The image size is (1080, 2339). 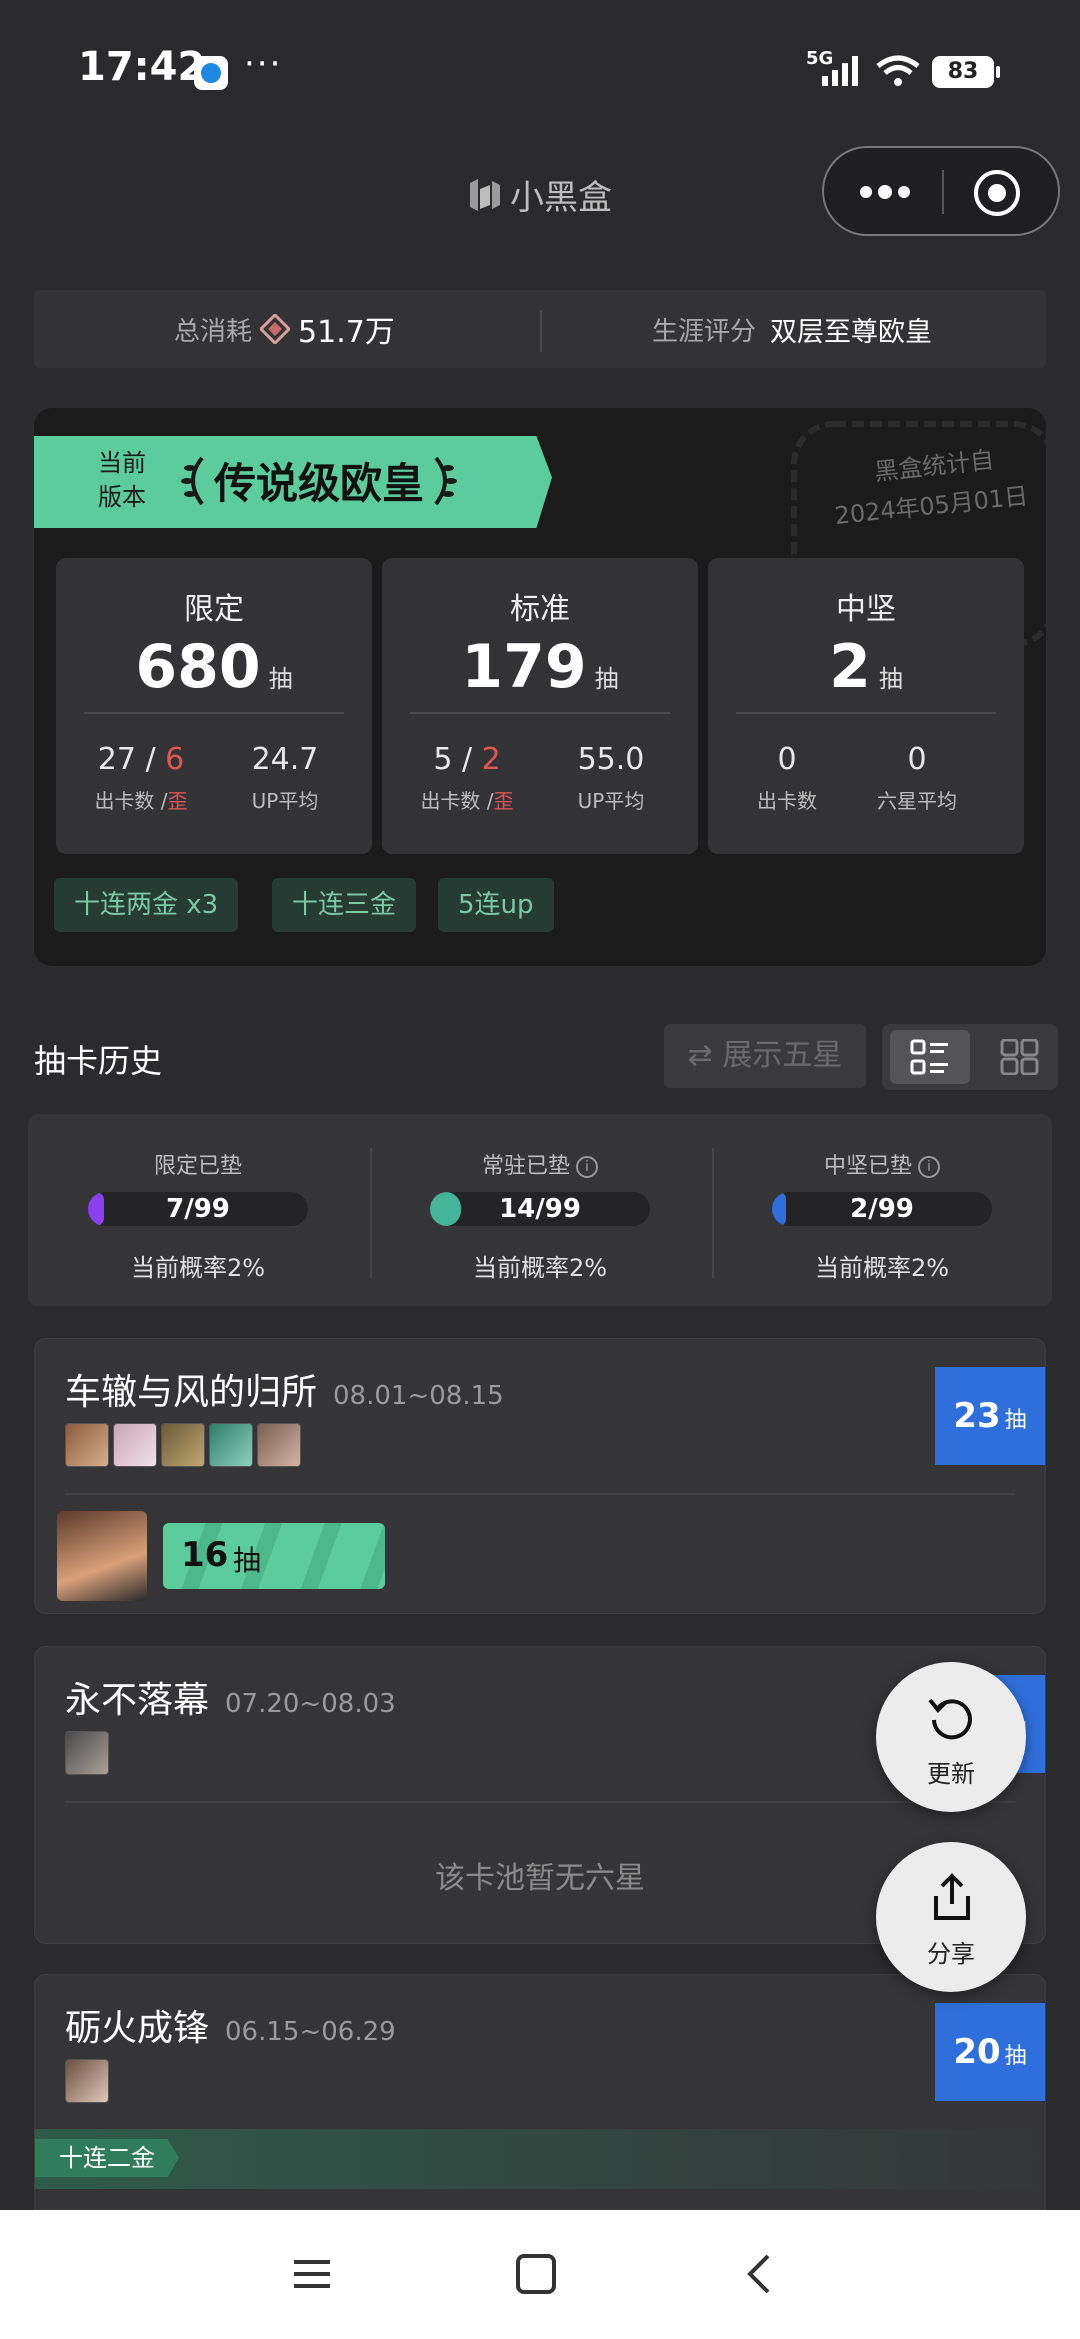 I want to click on laurel-right-icon, so click(x=446, y=480).